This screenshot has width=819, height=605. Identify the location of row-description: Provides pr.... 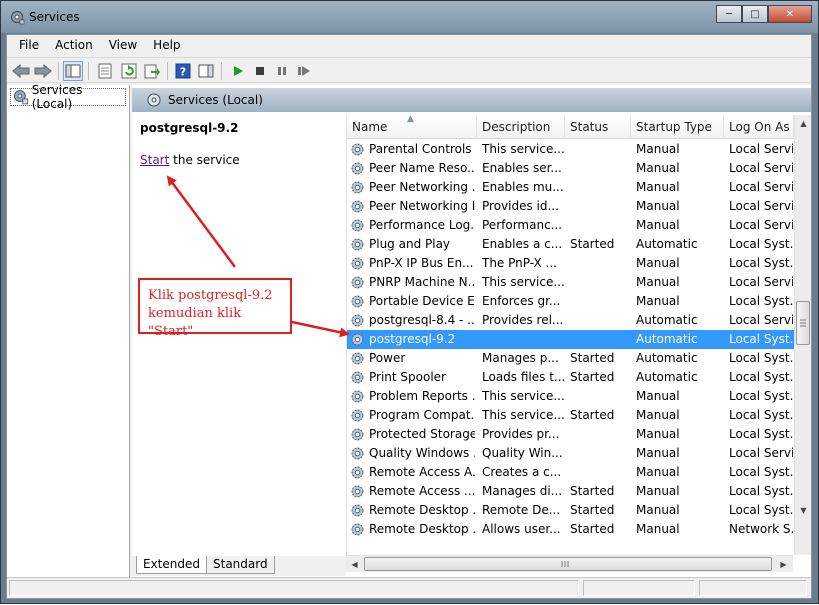
(521, 434).